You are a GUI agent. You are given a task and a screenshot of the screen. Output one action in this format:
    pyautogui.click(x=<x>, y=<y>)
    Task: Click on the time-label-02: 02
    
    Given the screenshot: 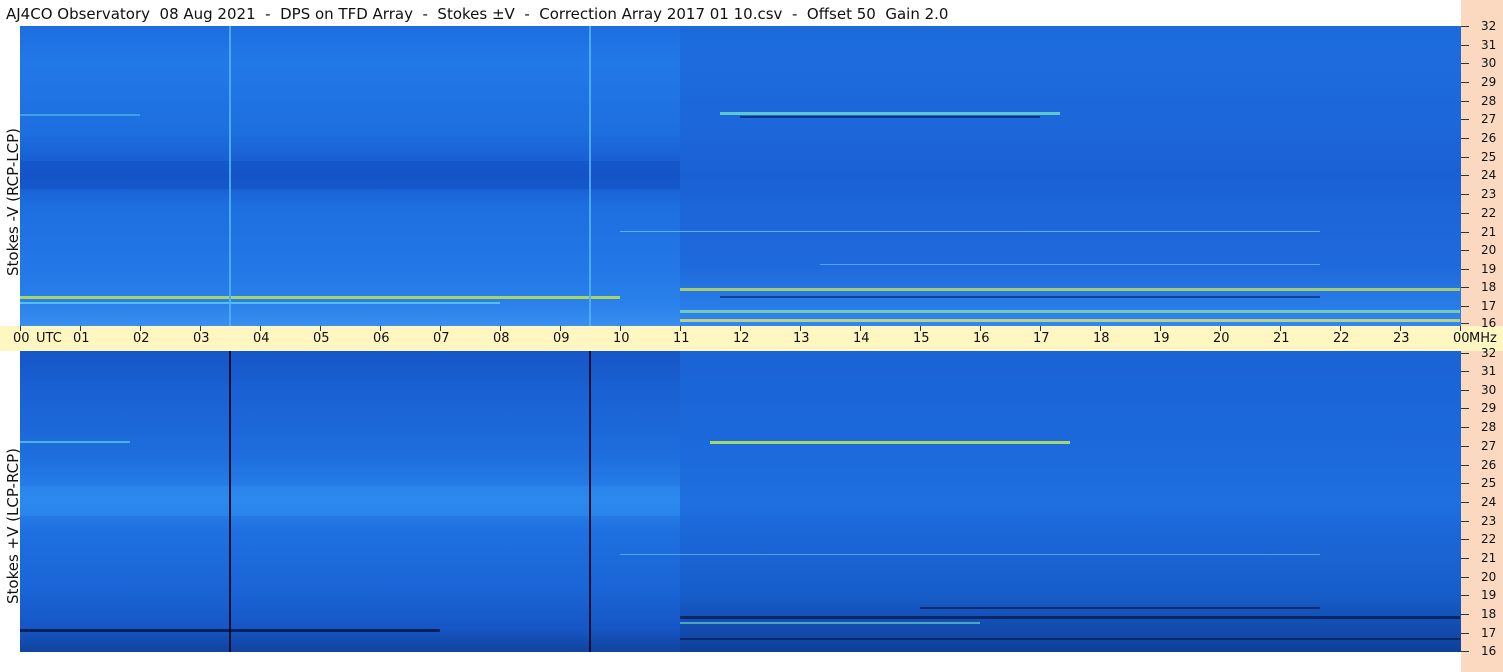 What is the action you would take?
    pyautogui.click(x=141, y=338)
    